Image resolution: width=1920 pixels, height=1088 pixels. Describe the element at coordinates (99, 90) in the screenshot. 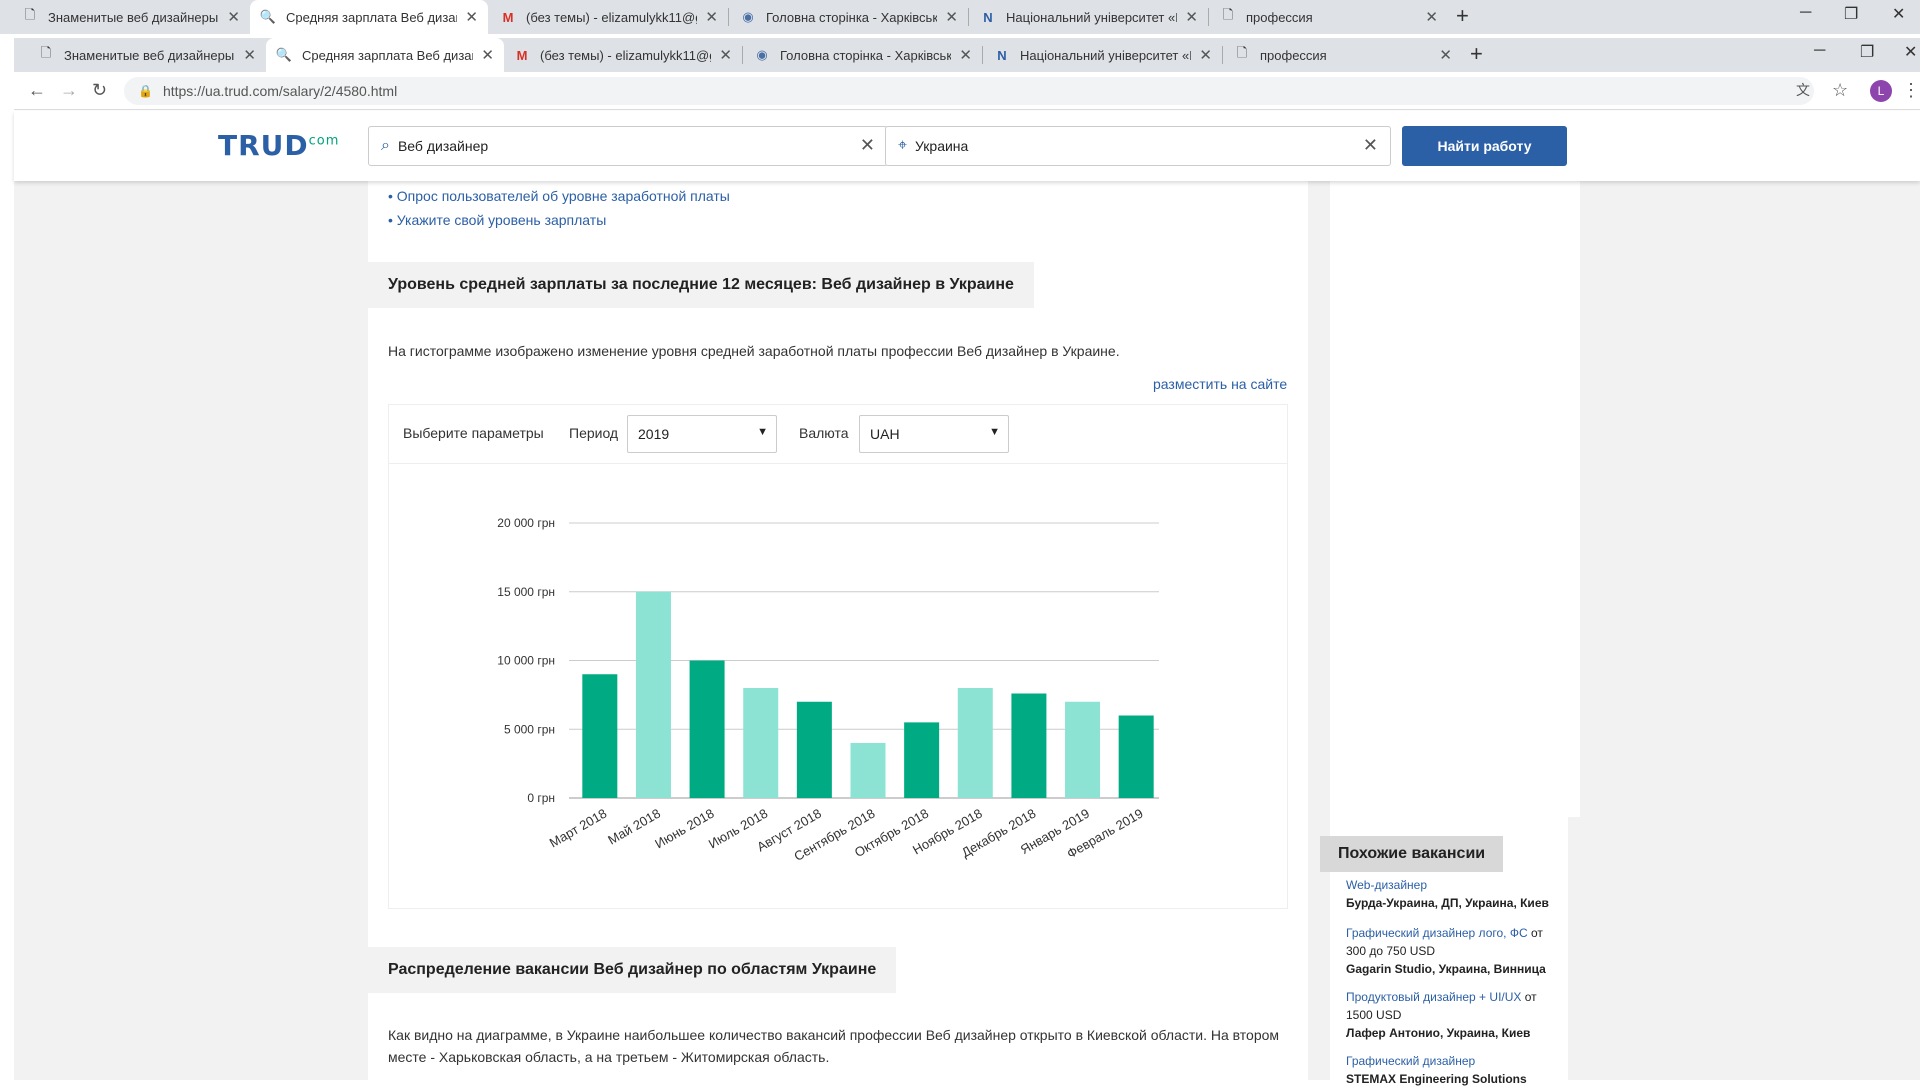

I see `reload-icon: ↻` at that location.